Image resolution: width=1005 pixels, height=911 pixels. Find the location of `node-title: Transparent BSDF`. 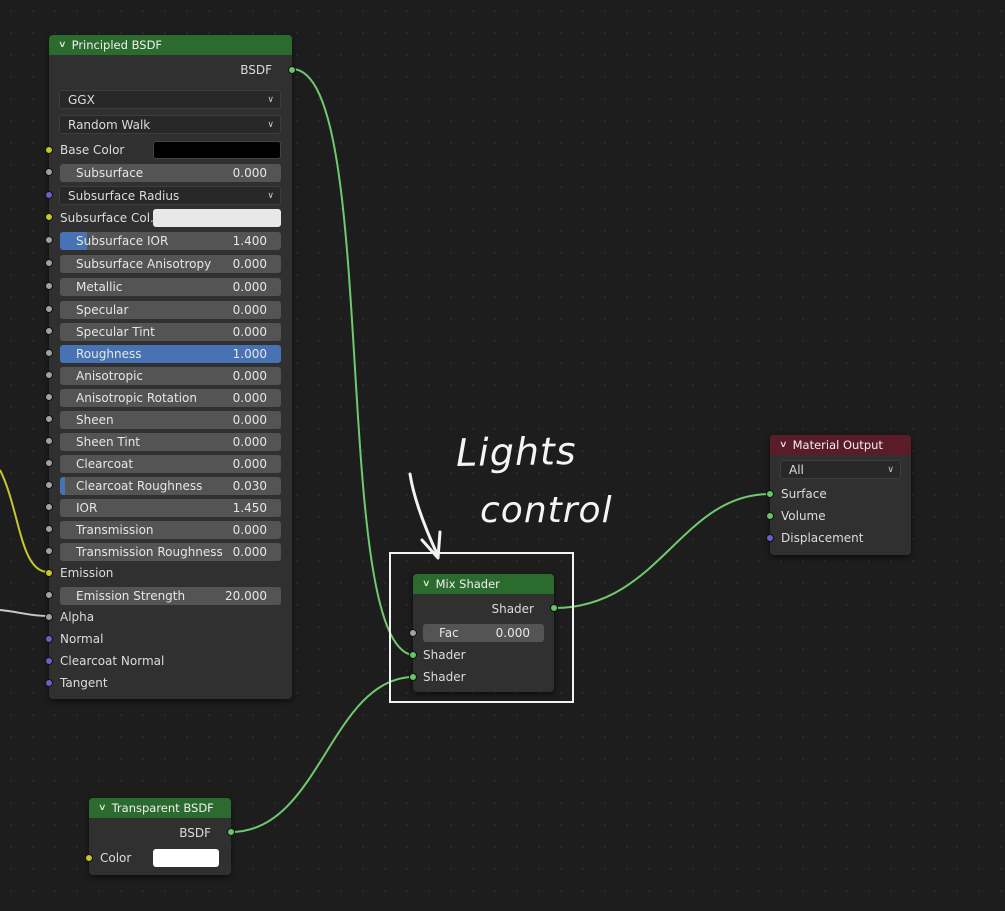

node-title: Transparent BSDF is located at coordinates (162, 808).